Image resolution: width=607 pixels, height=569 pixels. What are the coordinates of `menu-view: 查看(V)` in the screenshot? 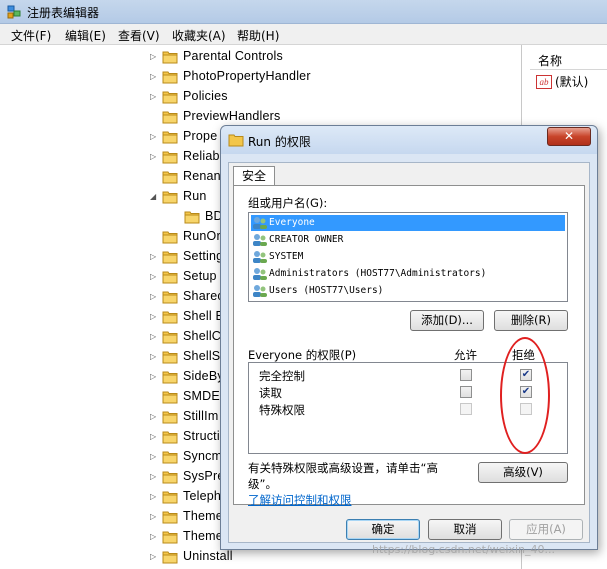 It's located at (139, 35).